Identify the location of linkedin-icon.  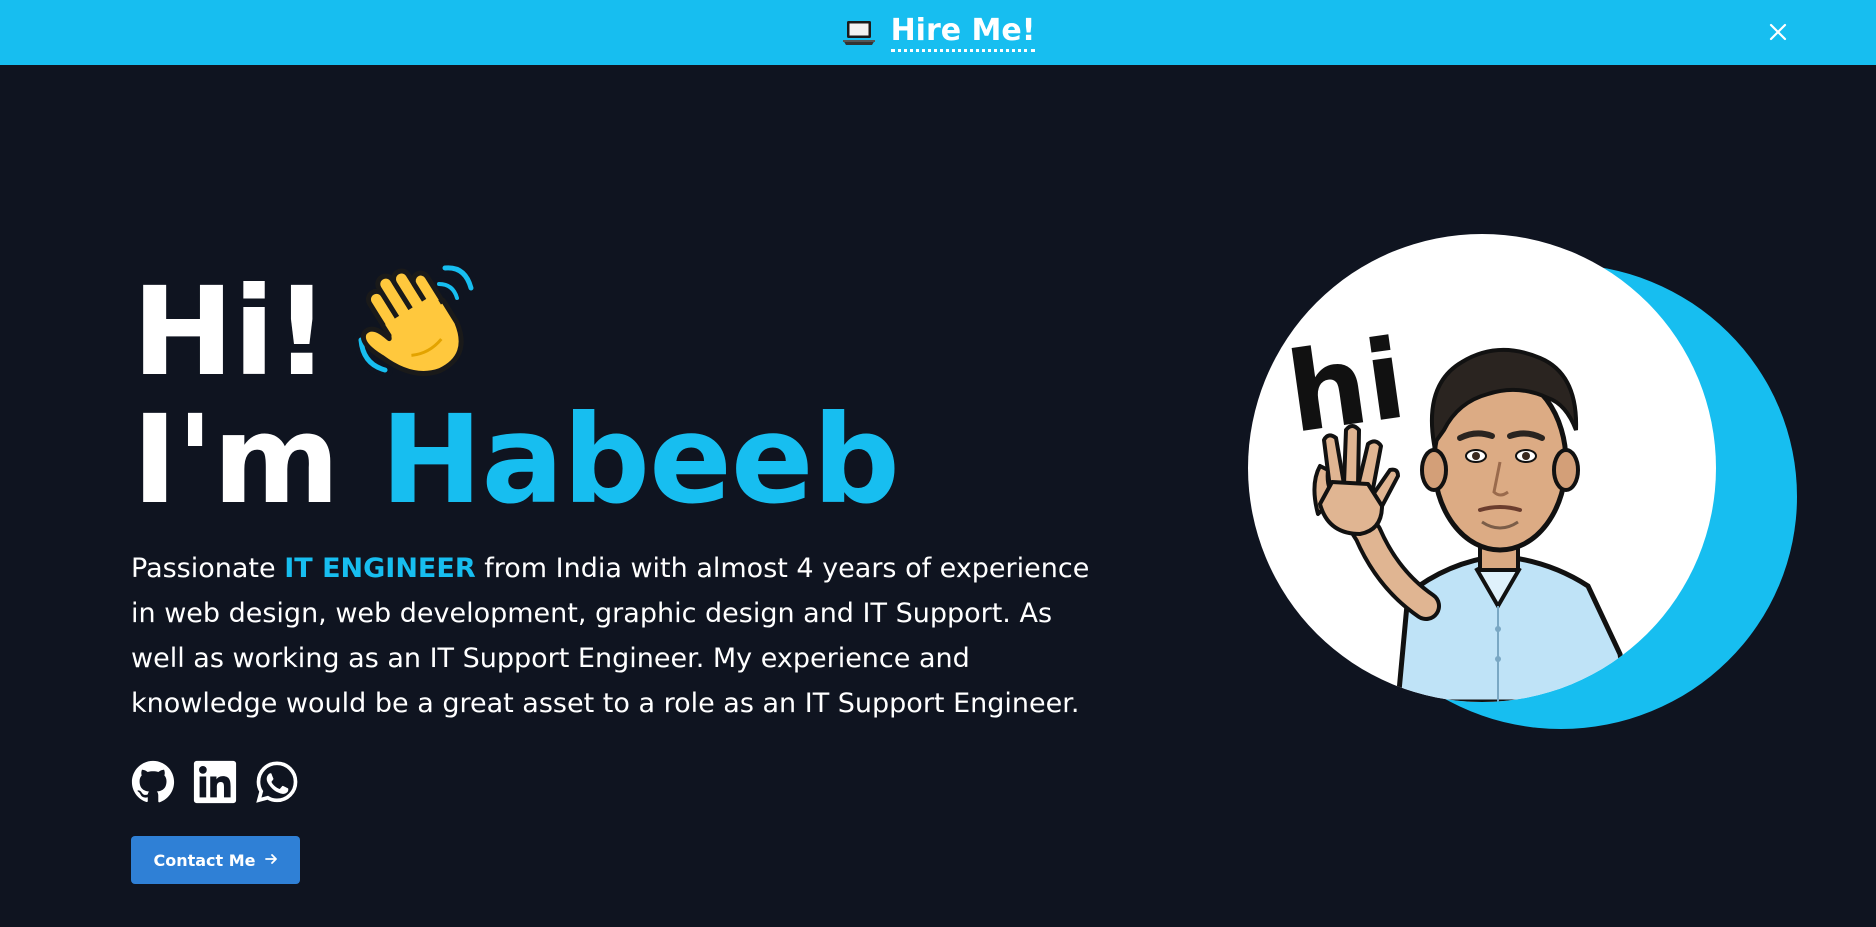
(215, 782).